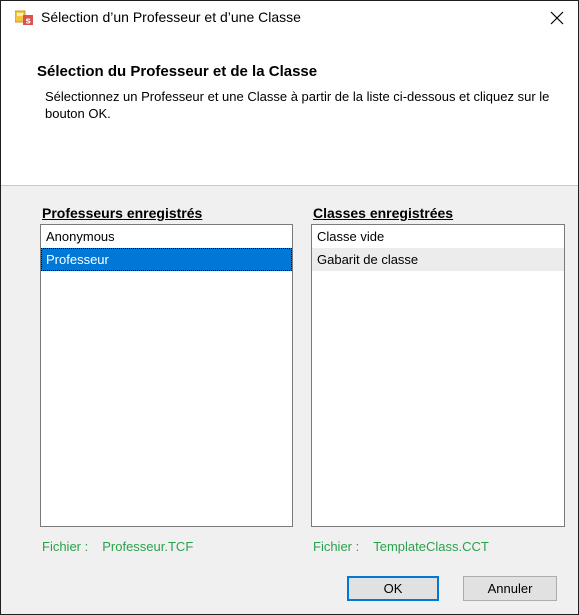 The height and width of the screenshot is (615, 579). Describe the element at coordinates (177, 71) in the screenshot. I see `header-title: Sélection du Professeur et de la Classe` at that location.